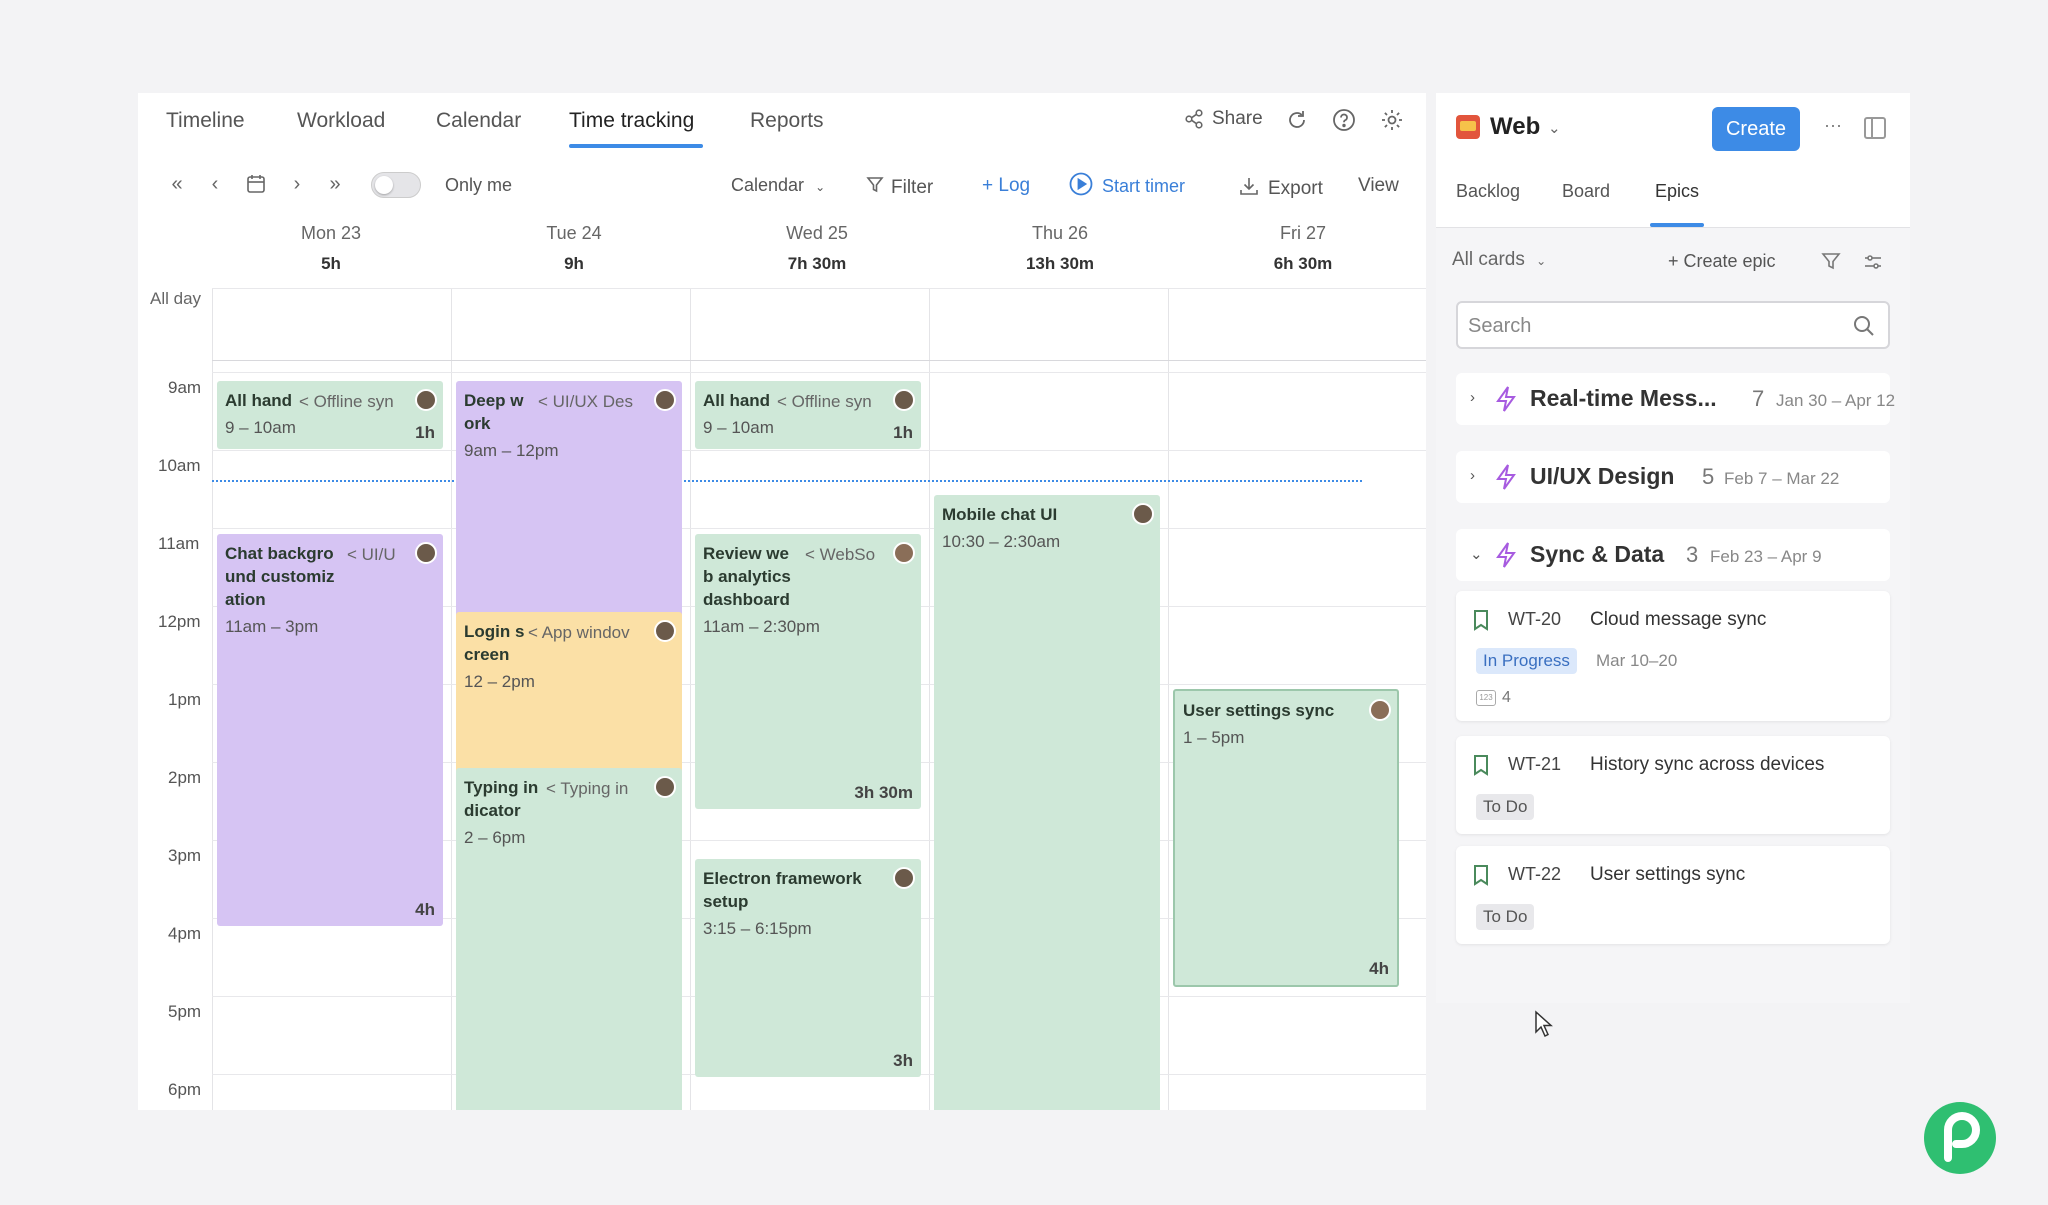 The width and height of the screenshot is (2048, 1205). Describe the element at coordinates (899, 187) in the screenshot. I see `filter-button: Filter` at that location.